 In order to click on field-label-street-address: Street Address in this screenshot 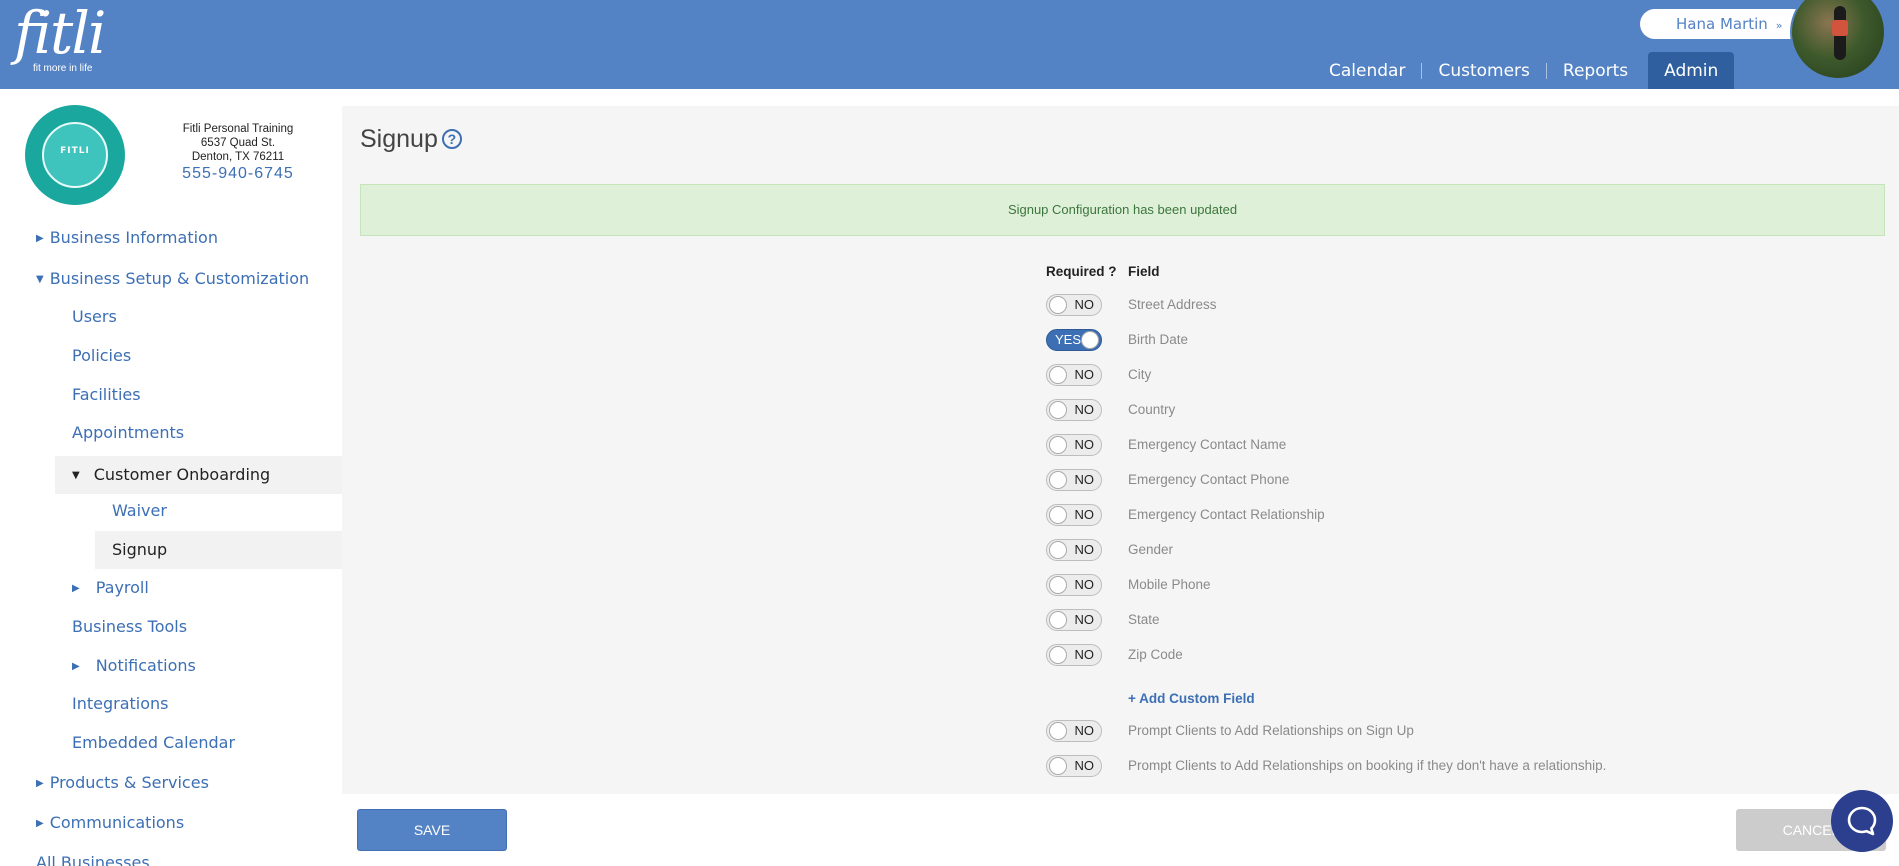, I will do `click(1172, 304)`.